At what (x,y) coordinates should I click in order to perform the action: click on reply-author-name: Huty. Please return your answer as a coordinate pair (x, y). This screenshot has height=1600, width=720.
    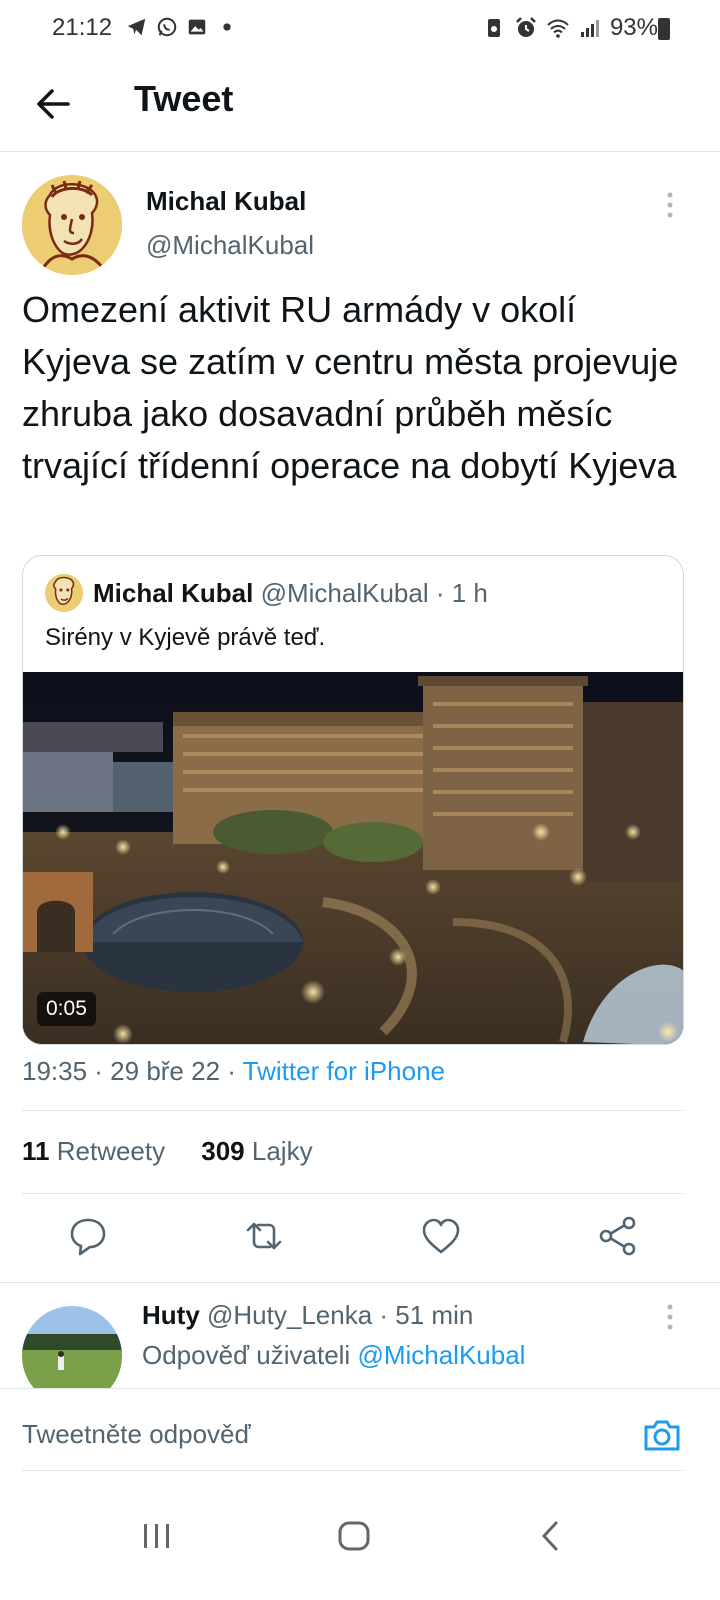
    Looking at the image, I should click on (171, 1315).